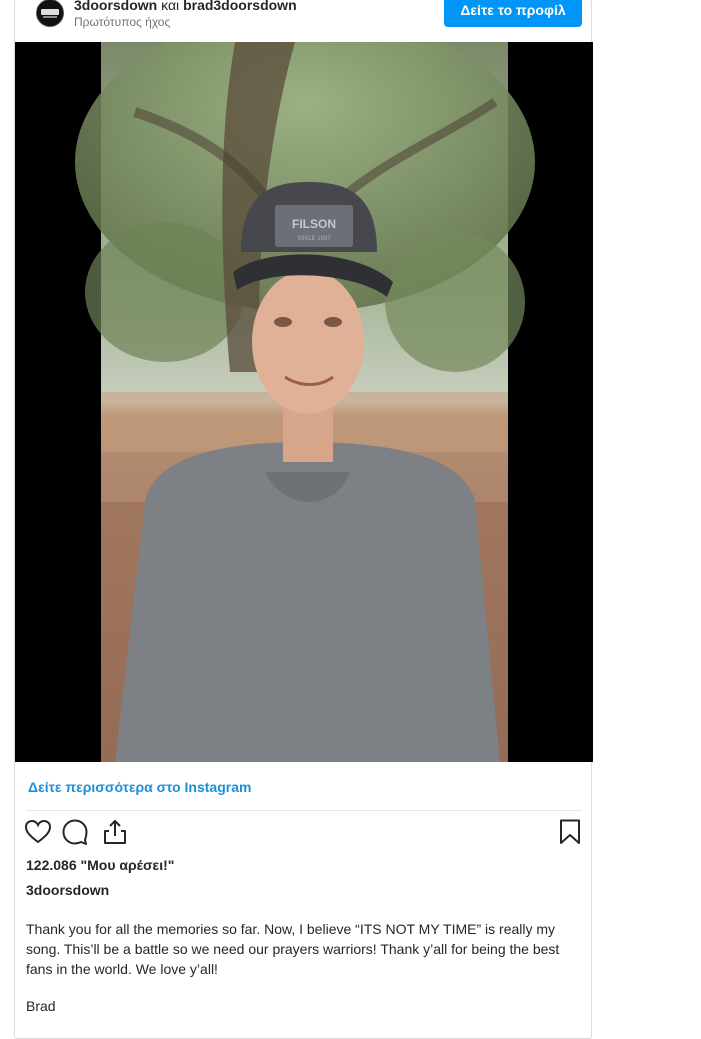  Describe the element at coordinates (314, 224) in the screenshot. I see `cap-brand-text: FILSON` at that location.